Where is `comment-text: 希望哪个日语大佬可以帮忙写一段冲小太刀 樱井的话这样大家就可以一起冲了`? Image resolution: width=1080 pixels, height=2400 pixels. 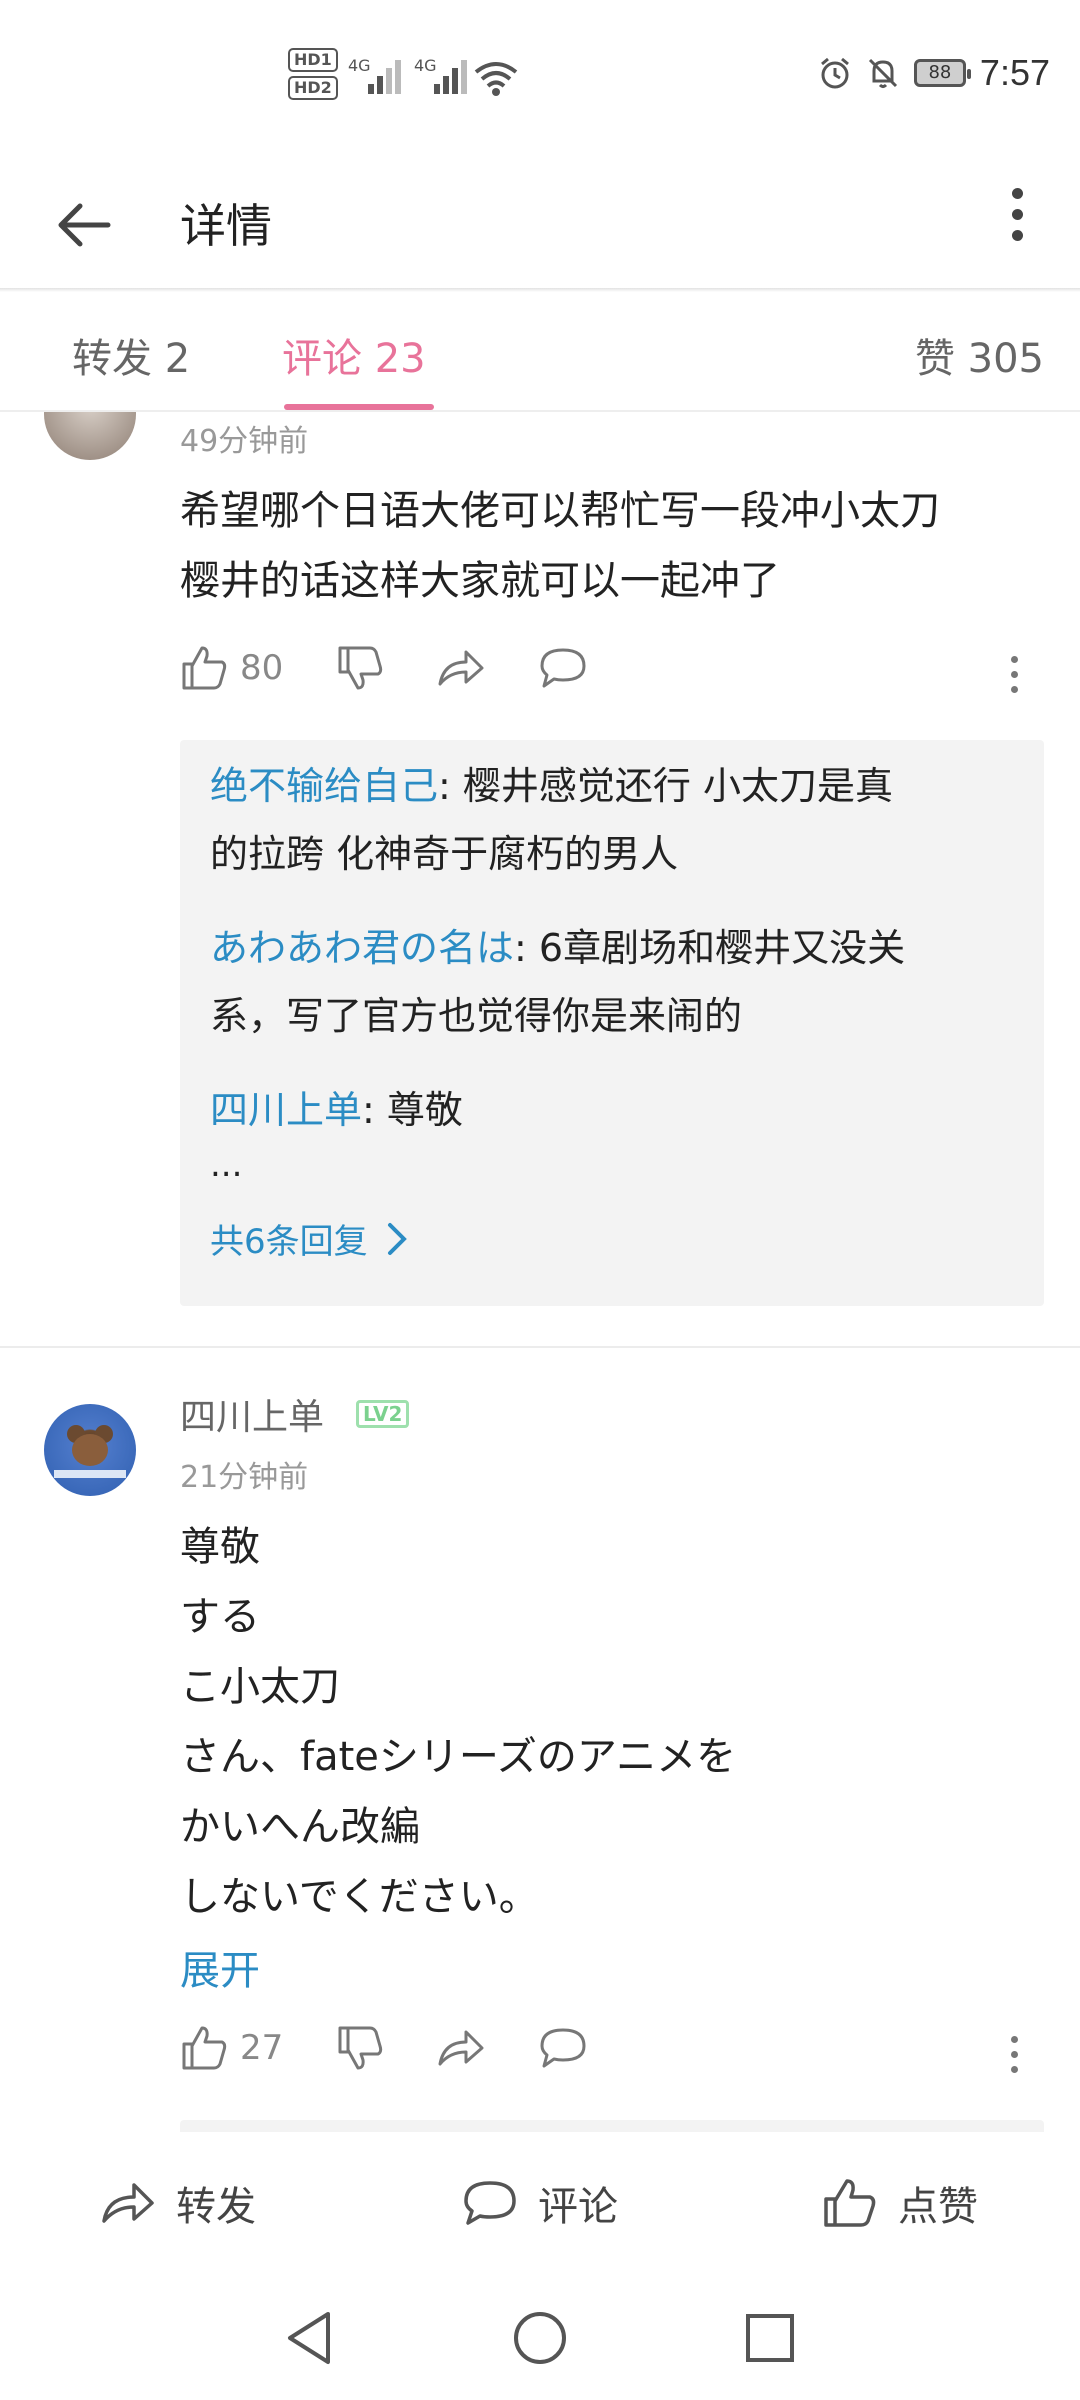
comment-text: 希望哪个日语大佬可以帮忙写一段冲小太刀 樱井的话这样大家就可以一起冲了 is located at coordinates (620, 546).